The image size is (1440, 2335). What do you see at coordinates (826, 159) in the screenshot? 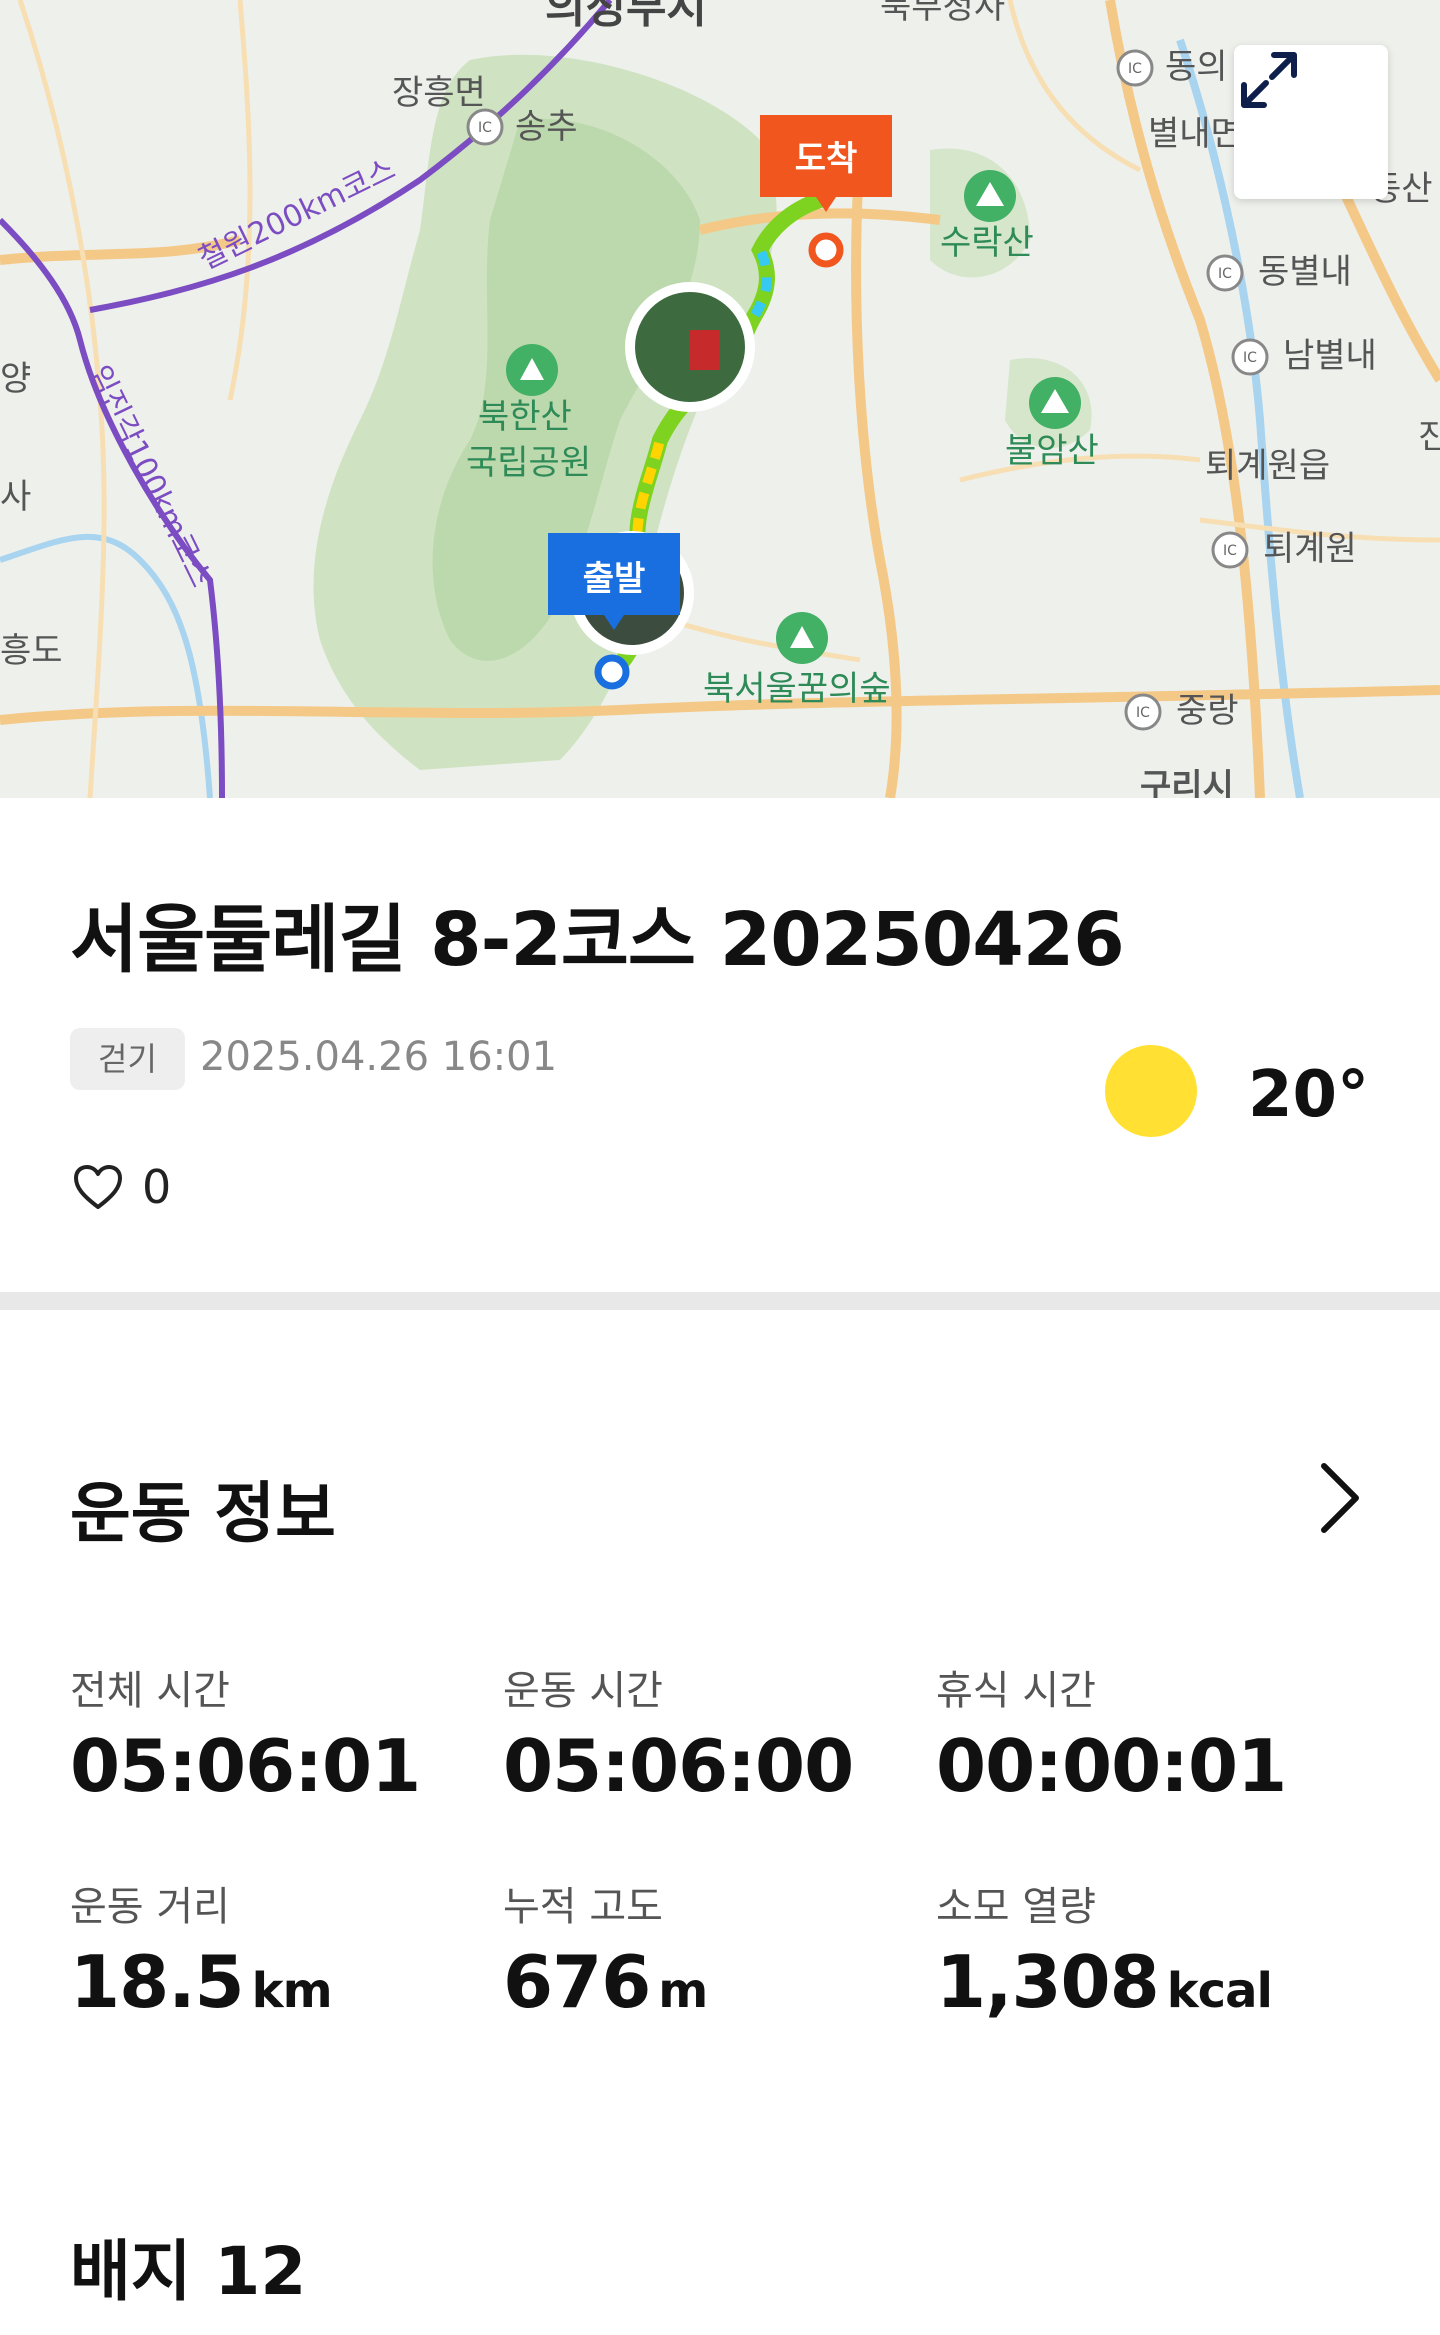
I see `end-label: 도착` at bounding box center [826, 159].